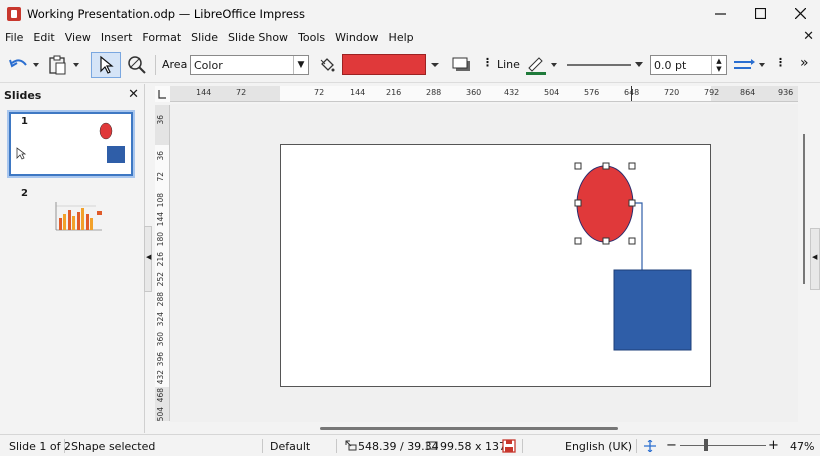 This screenshot has height=456, width=820. What do you see at coordinates (24, 193) in the screenshot?
I see `slide-number: 2` at bounding box center [24, 193].